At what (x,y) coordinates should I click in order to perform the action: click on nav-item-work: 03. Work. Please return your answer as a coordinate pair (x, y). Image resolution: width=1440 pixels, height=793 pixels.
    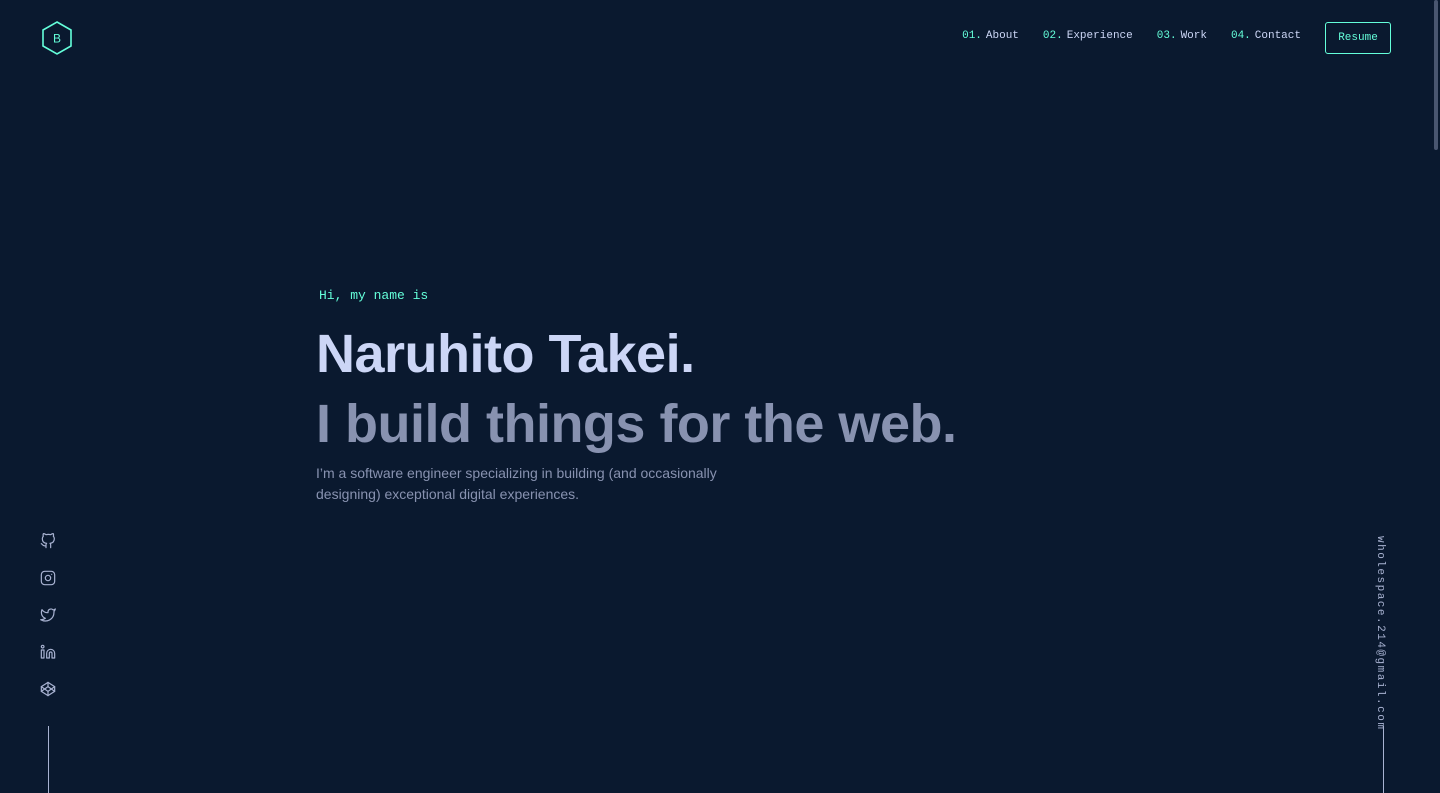
    Looking at the image, I should click on (1182, 36).